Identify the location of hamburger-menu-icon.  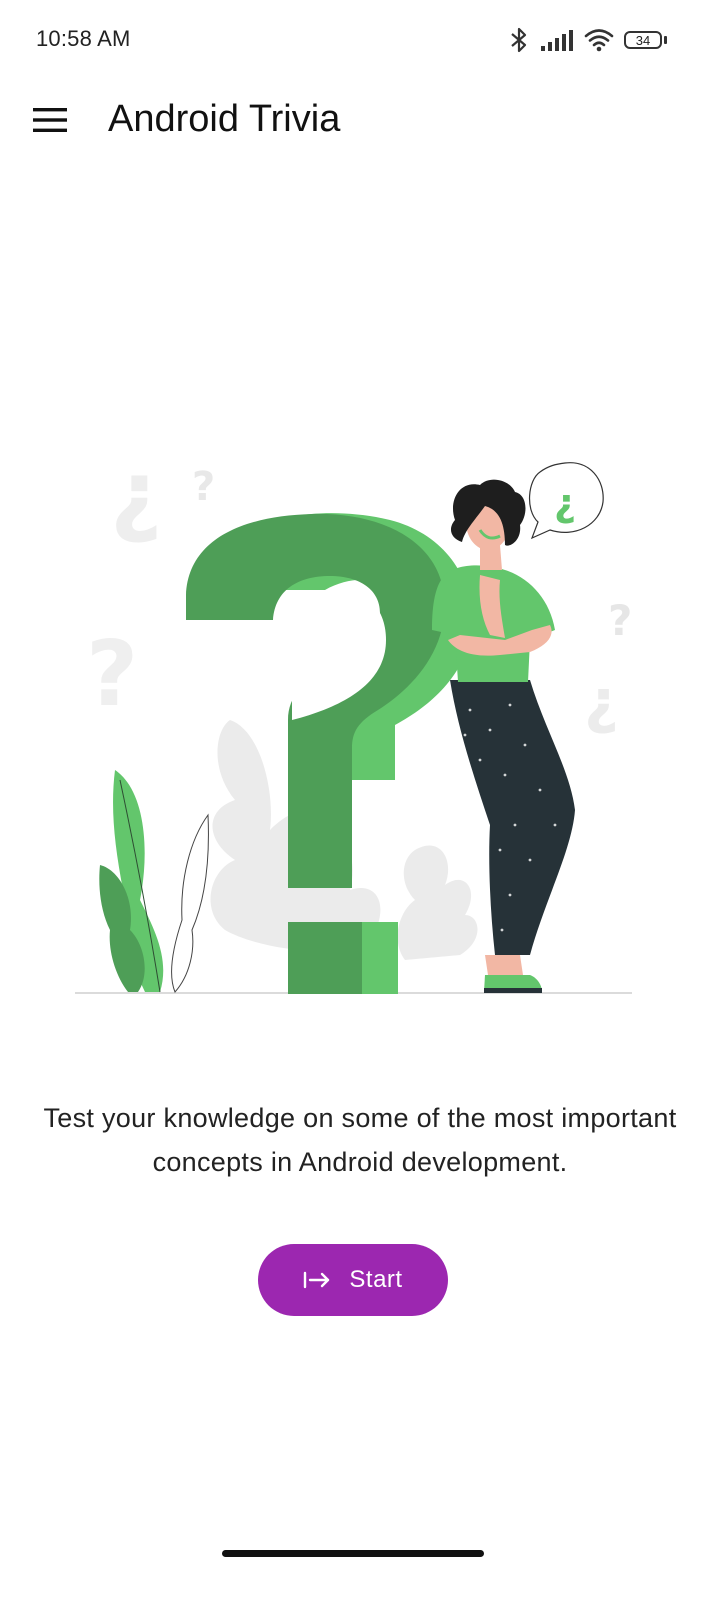
(50, 120).